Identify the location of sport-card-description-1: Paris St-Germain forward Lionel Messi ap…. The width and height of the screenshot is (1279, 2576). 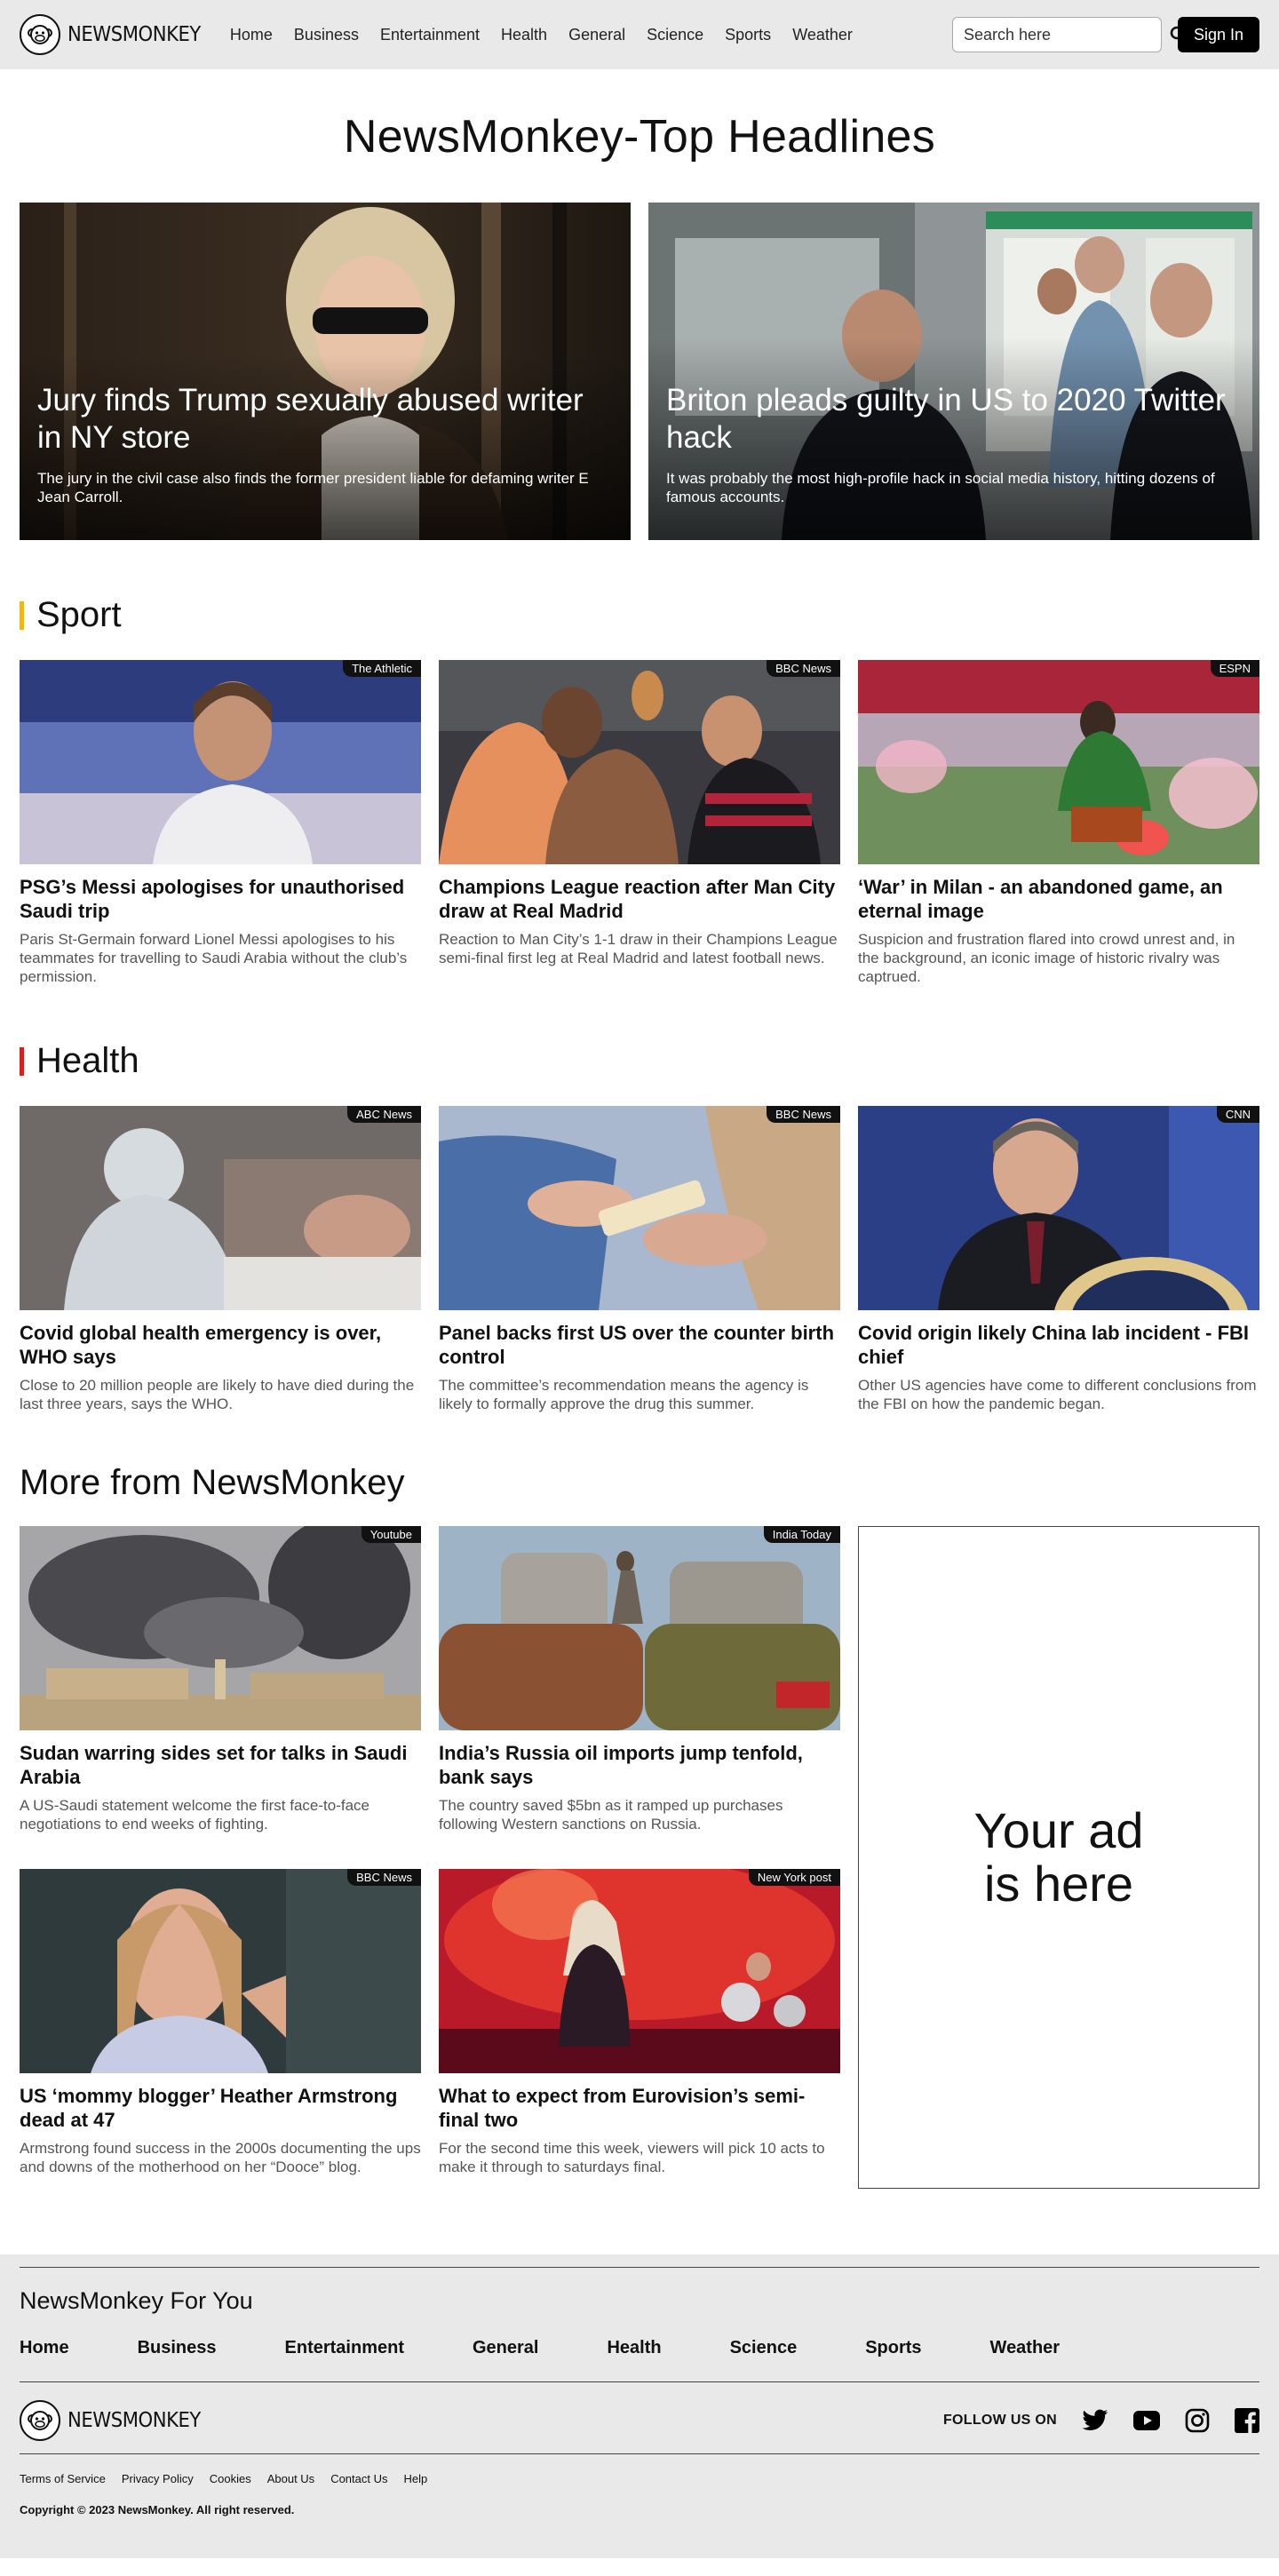
(214, 958).